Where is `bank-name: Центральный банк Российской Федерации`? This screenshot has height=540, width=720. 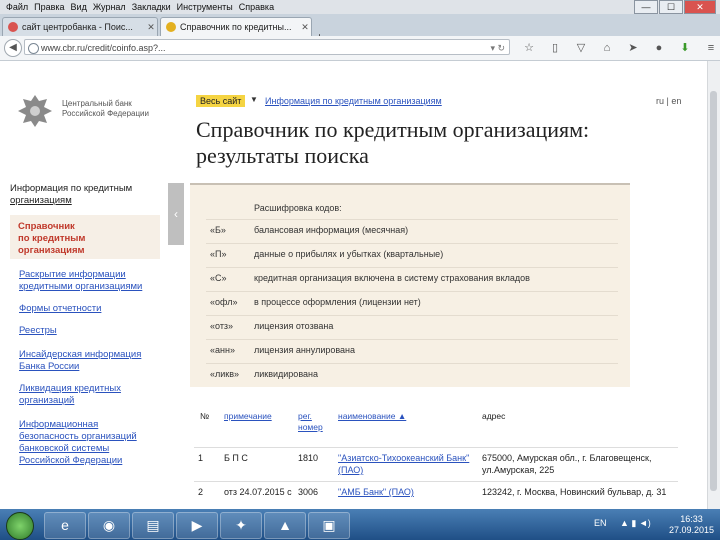
bank-name: Центральный банк Российской Федерации is located at coordinates (105, 108).